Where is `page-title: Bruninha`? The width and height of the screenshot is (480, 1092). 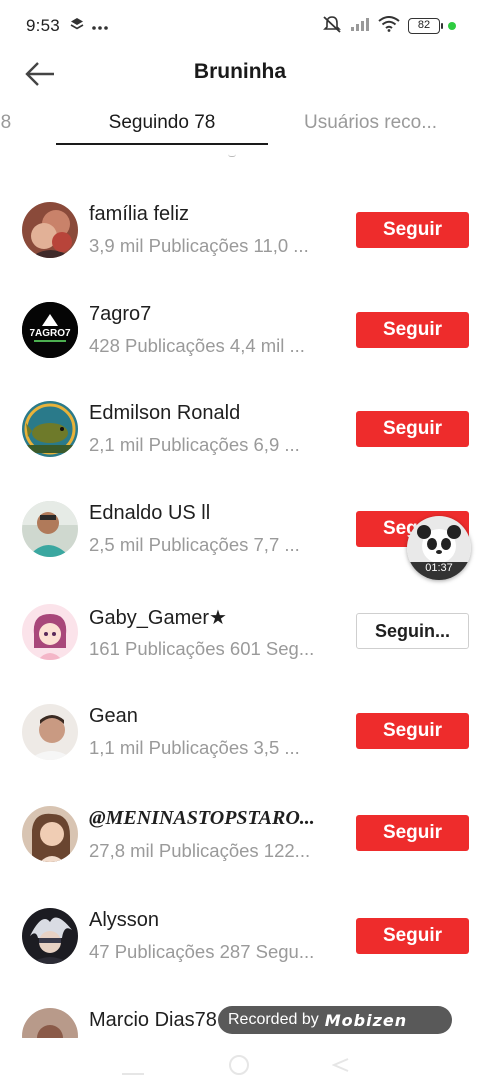 page-title: Bruninha is located at coordinates (240, 71).